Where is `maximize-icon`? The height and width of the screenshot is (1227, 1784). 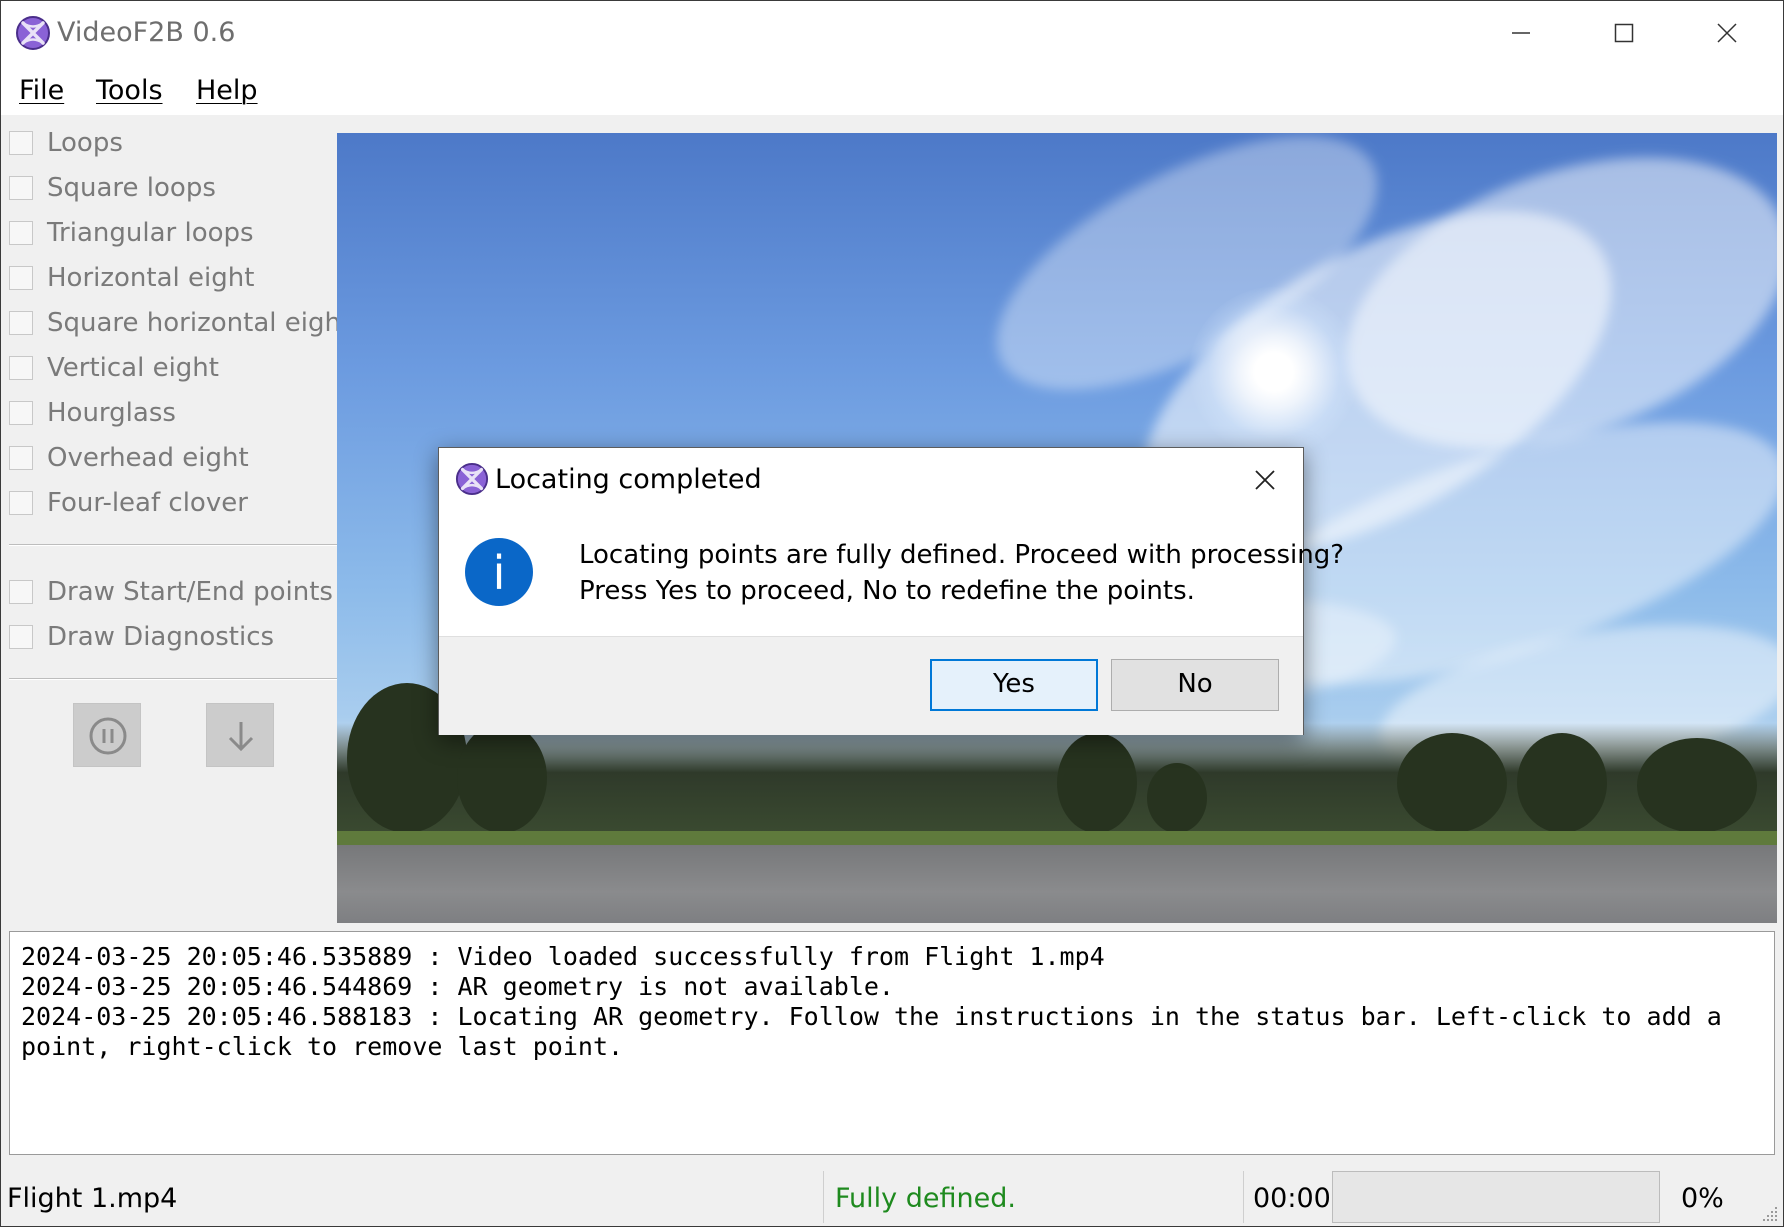 maximize-icon is located at coordinates (1624, 33).